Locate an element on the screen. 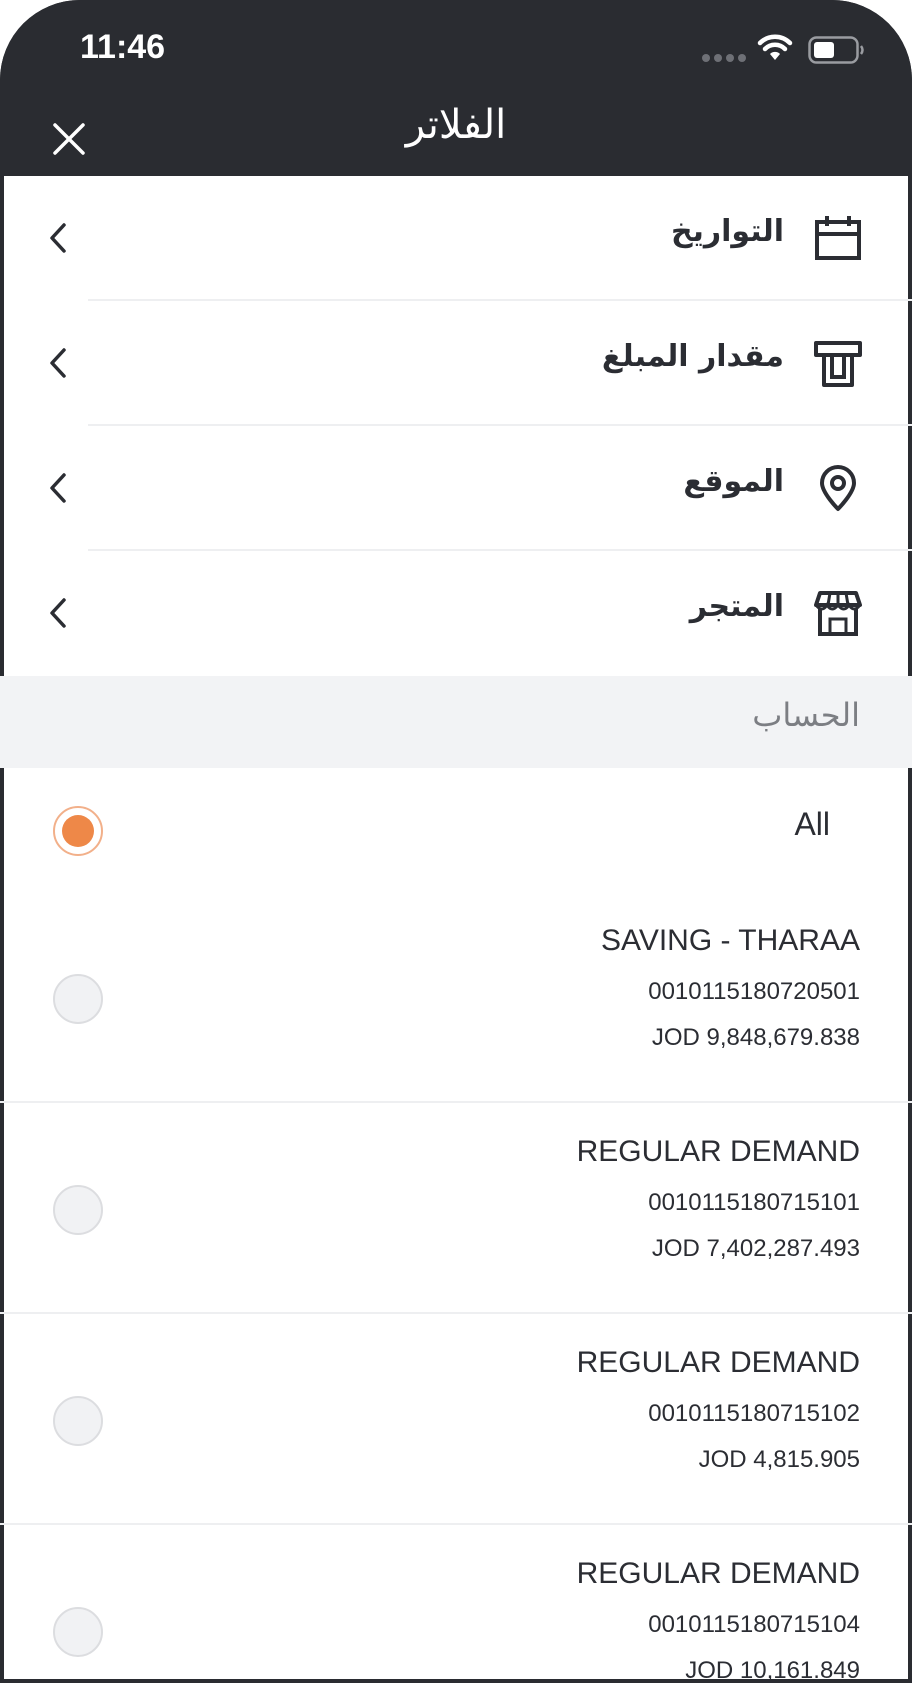 The width and height of the screenshot is (912, 1683). header-bar: 11:46 الفلاتر is located at coordinates (456, 88).